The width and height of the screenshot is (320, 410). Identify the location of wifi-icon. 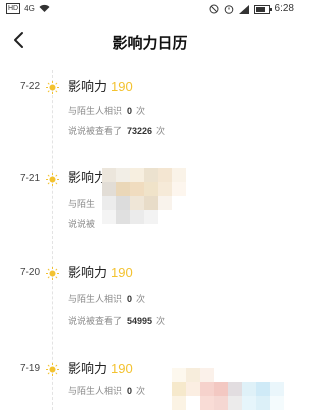
(44, 8).